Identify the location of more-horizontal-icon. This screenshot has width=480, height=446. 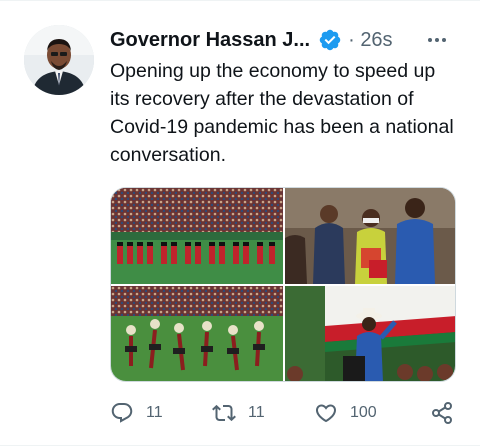
(437, 40).